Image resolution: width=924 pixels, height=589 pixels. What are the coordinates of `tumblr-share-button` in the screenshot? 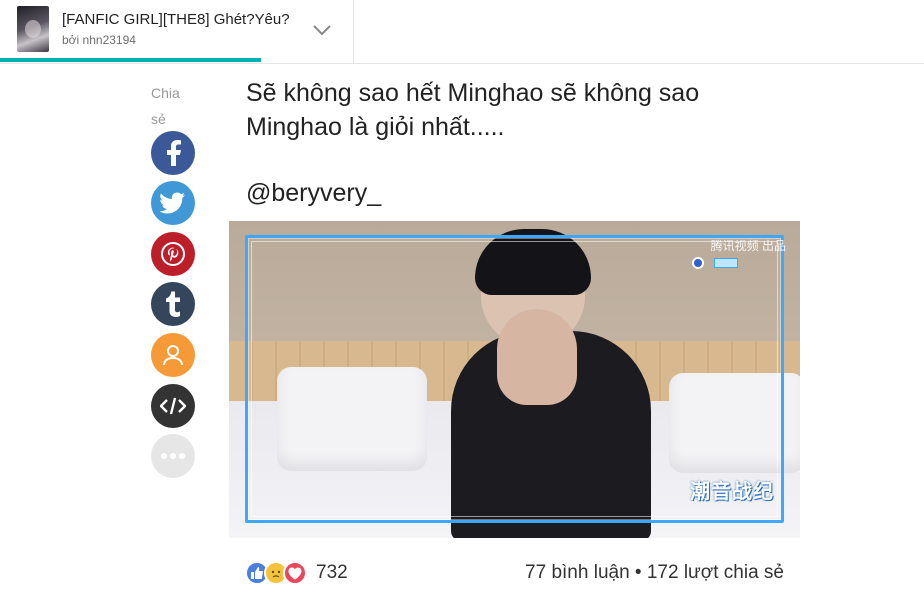 It's located at (173, 304).